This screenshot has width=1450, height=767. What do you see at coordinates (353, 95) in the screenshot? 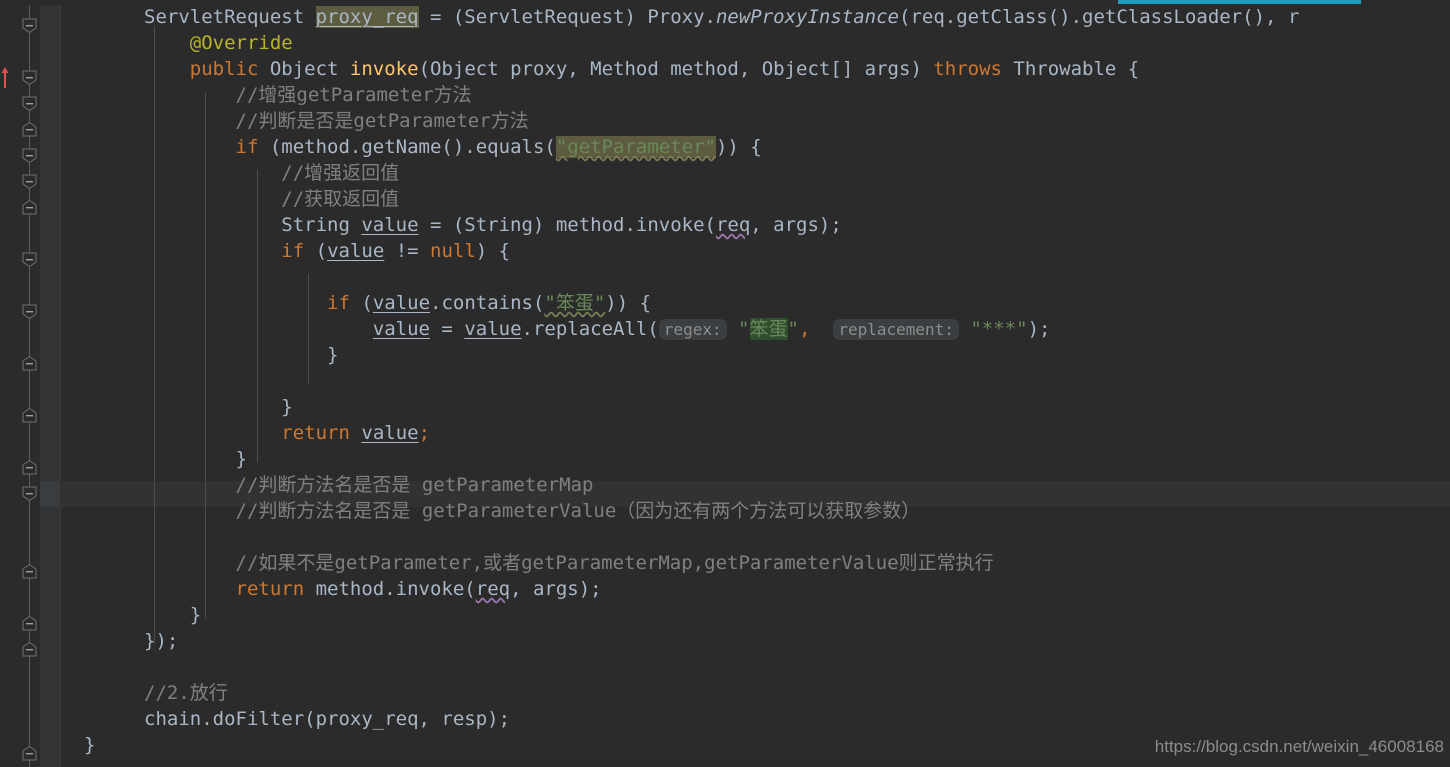
I see `code-token: //增强getParameter方法` at bounding box center [353, 95].